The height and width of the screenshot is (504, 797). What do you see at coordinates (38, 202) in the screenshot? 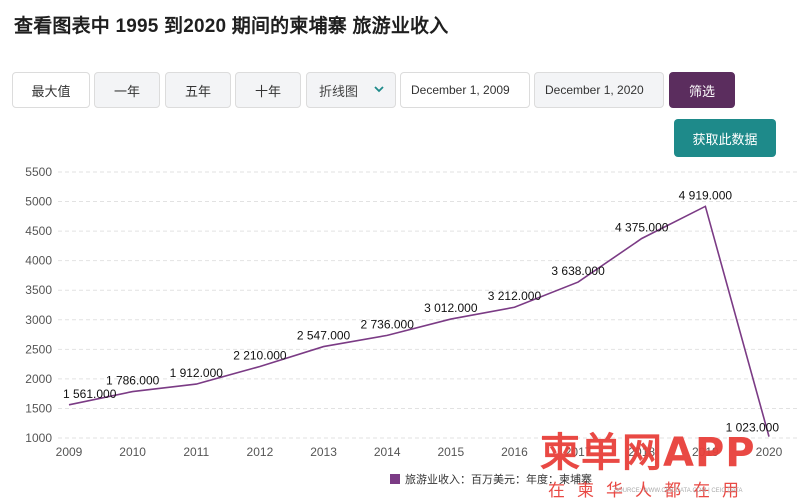
I see `y-tick-label: 5000` at bounding box center [38, 202].